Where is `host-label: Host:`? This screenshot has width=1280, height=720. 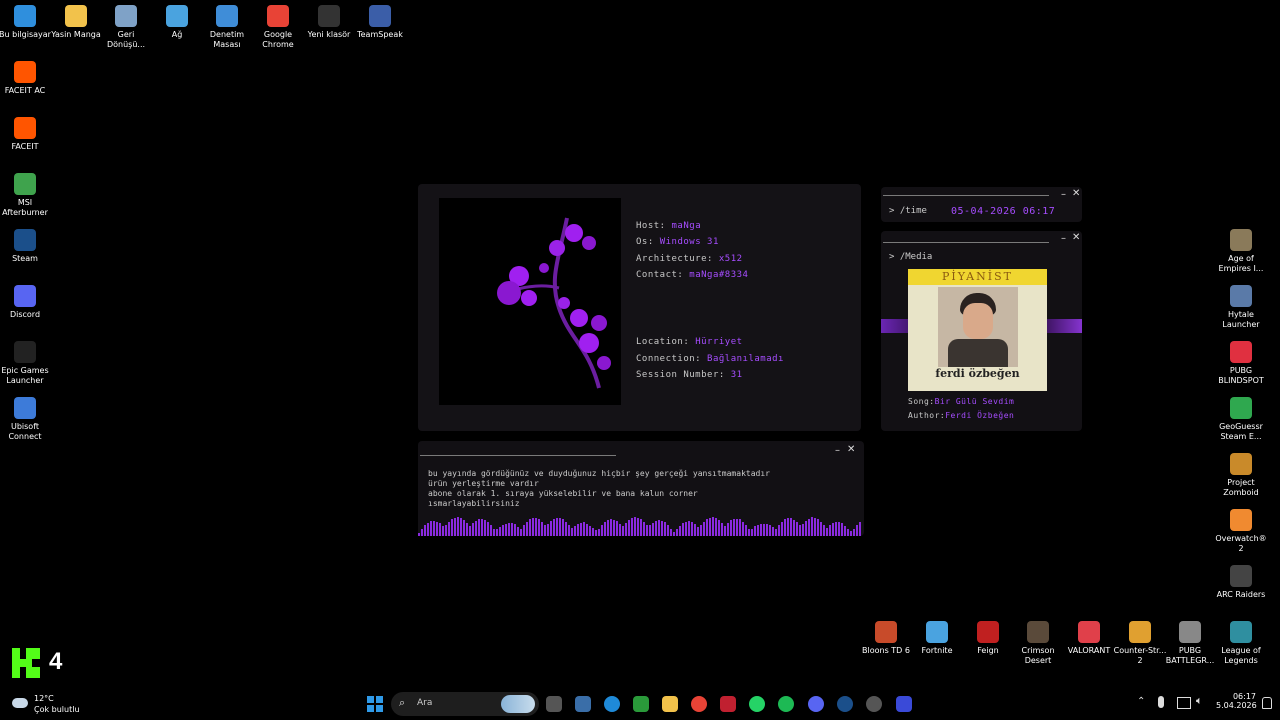
host-label: Host: is located at coordinates (654, 226).